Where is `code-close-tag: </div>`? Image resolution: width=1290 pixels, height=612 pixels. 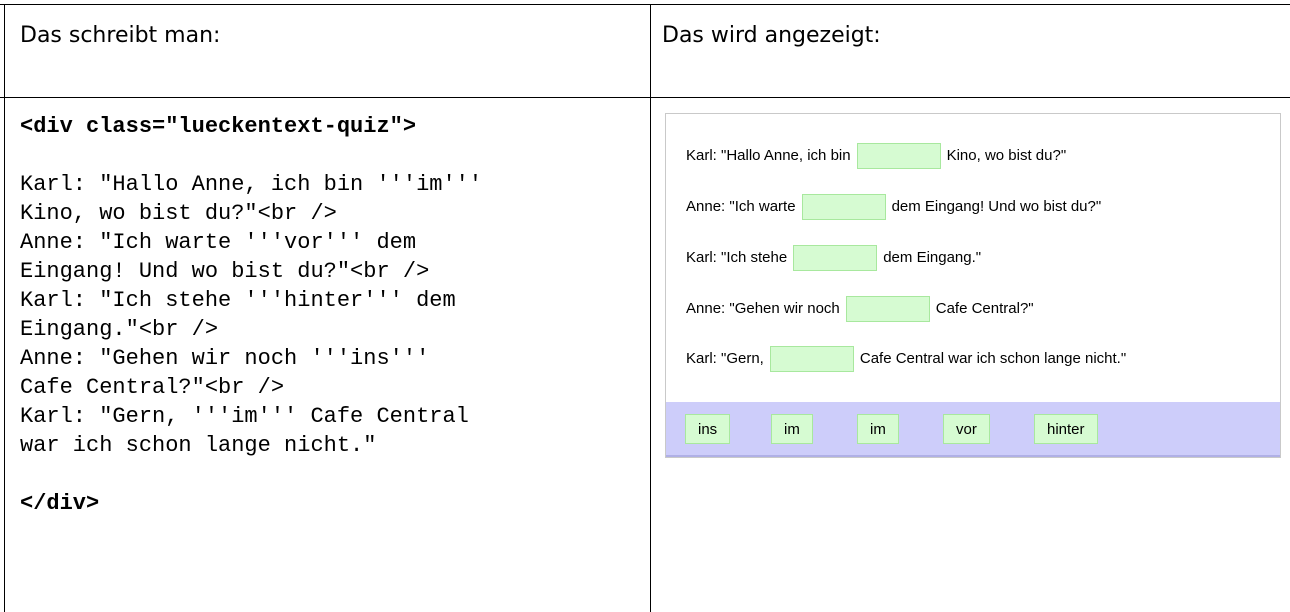 code-close-tag: </div> is located at coordinates (60, 503).